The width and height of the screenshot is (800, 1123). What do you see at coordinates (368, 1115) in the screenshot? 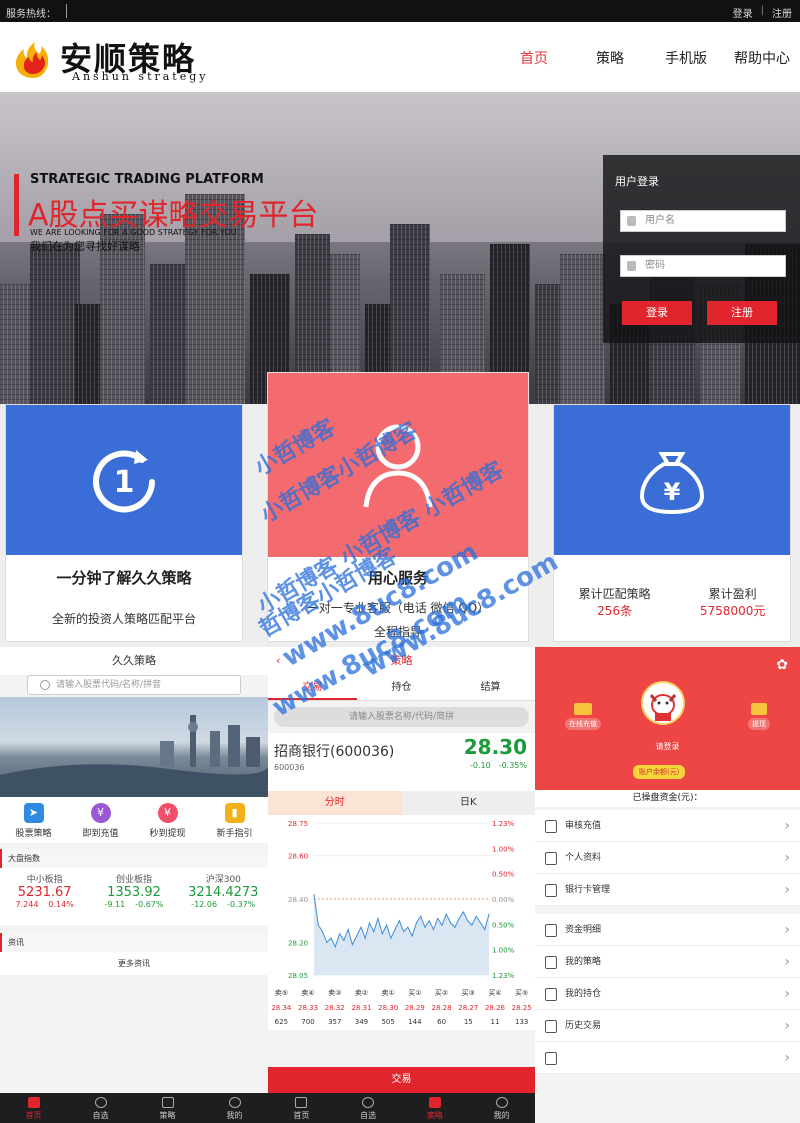
I see `tab-label: 自选` at bounding box center [368, 1115].